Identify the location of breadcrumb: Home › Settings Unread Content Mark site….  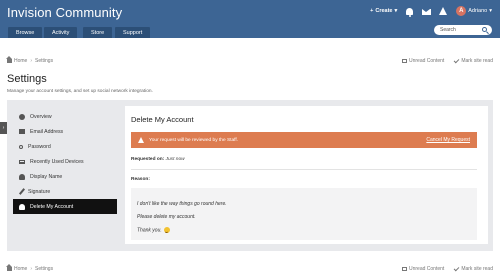
(249, 60).